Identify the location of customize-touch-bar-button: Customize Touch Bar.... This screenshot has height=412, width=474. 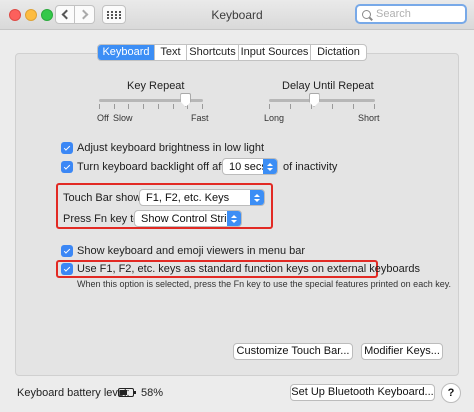
(293, 351).